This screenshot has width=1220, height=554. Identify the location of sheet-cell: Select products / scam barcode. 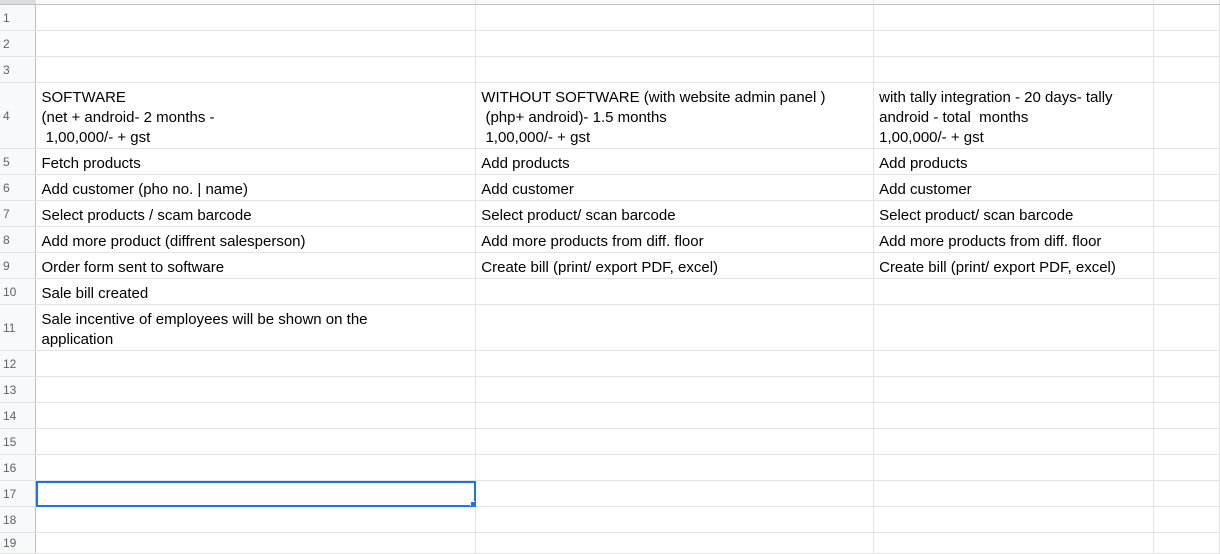
(256, 213).